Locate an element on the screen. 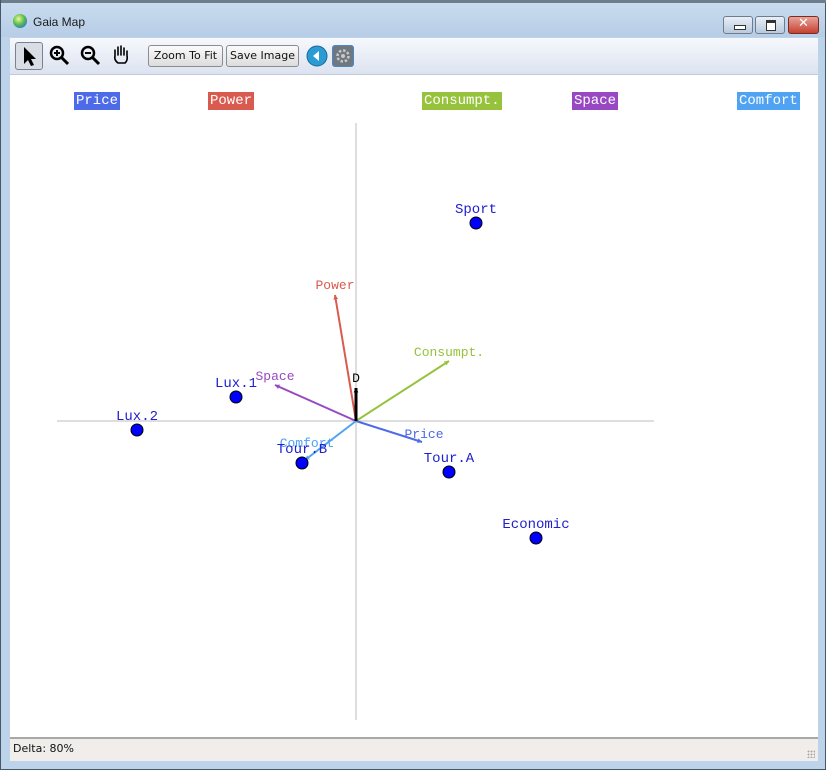 This screenshot has width=826, height=770. delta-readout: Delta: 80% is located at coordinates (43, 748).